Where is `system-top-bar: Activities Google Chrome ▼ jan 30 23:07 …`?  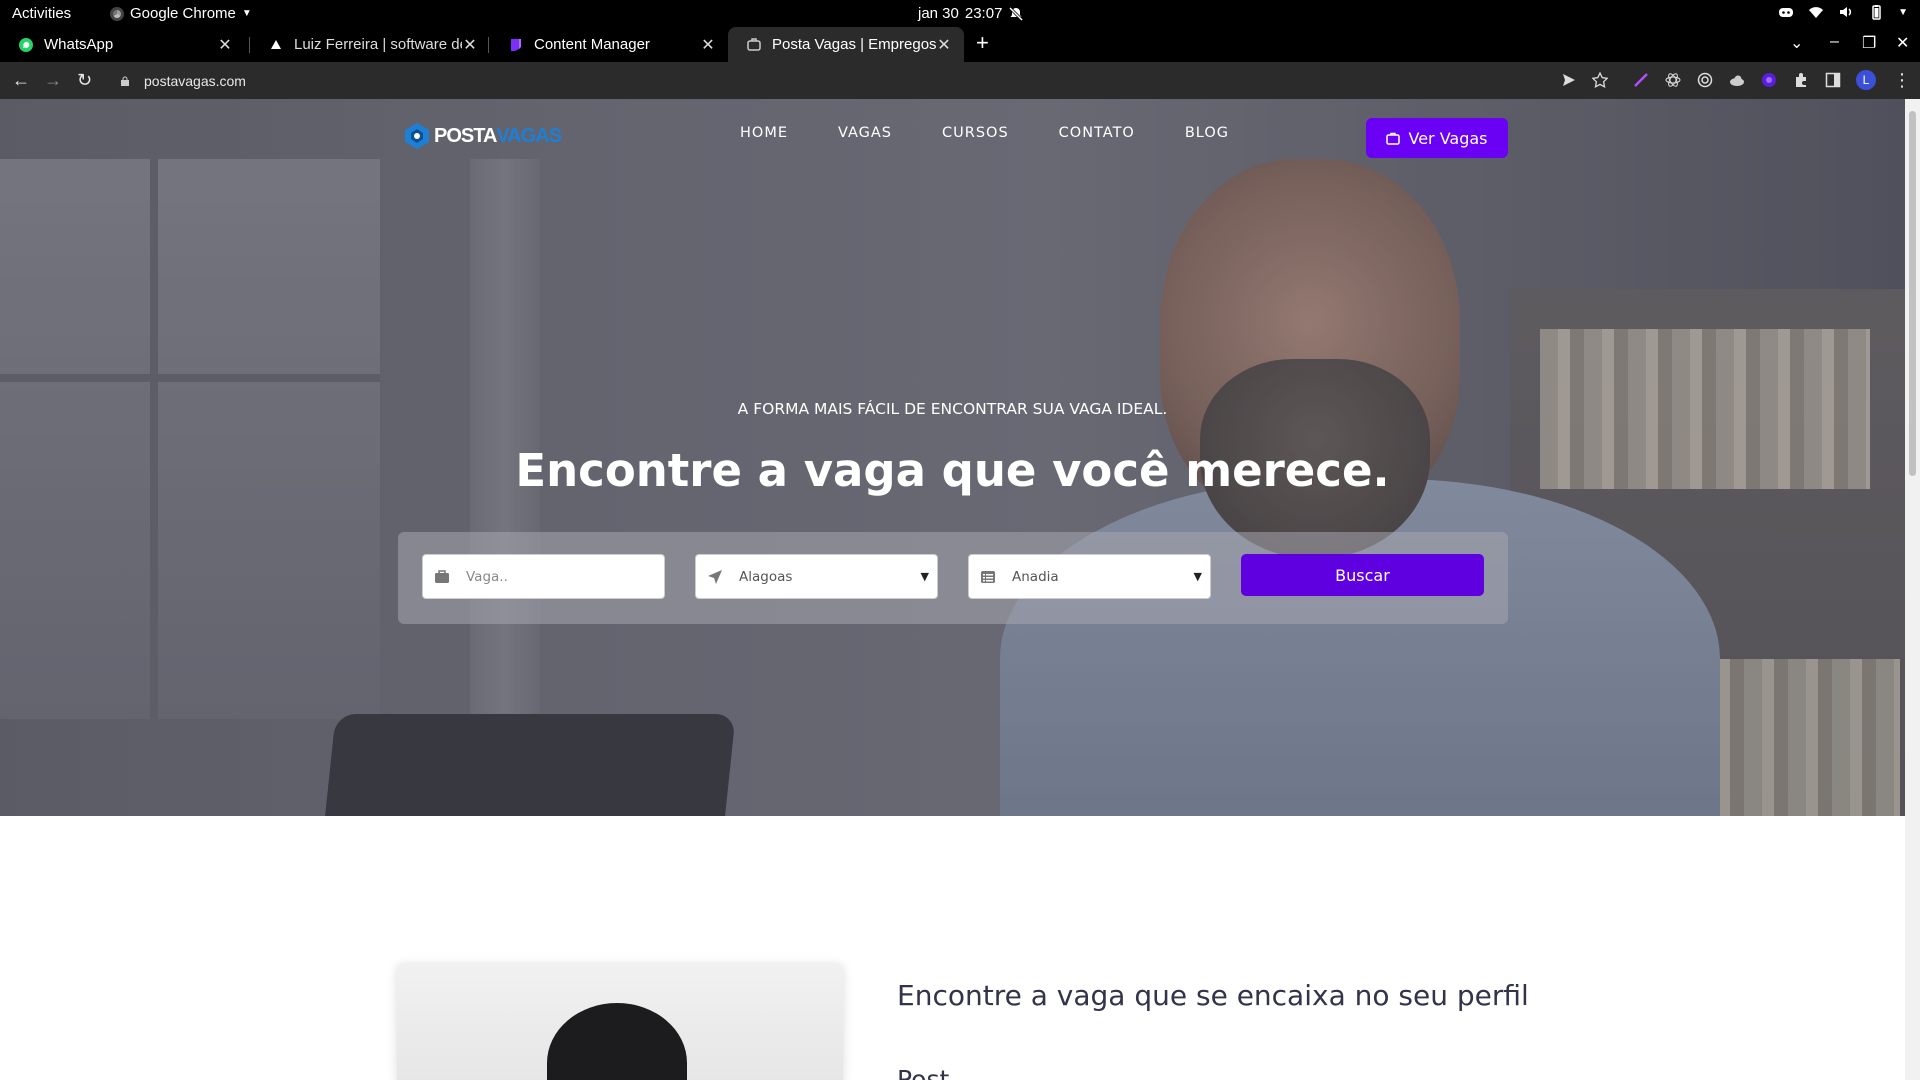 system-top-bar: Activities Google Chrome ▼ jan 30 23:07 … is located at coordinates (960, 13).